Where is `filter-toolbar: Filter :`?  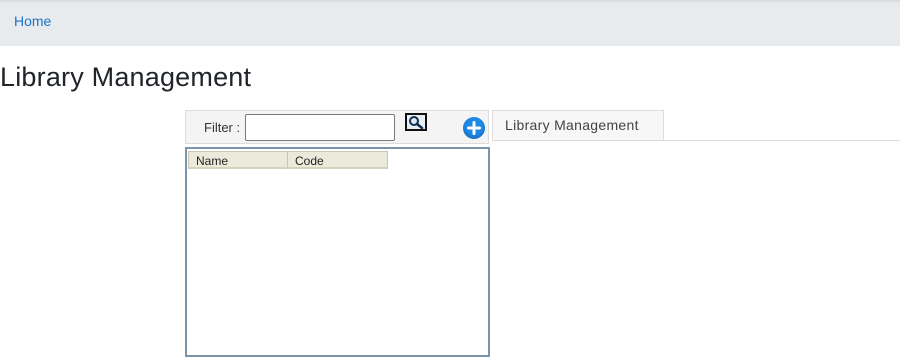
filter-toolbar: Filter : is located at coordinates (337, 127).